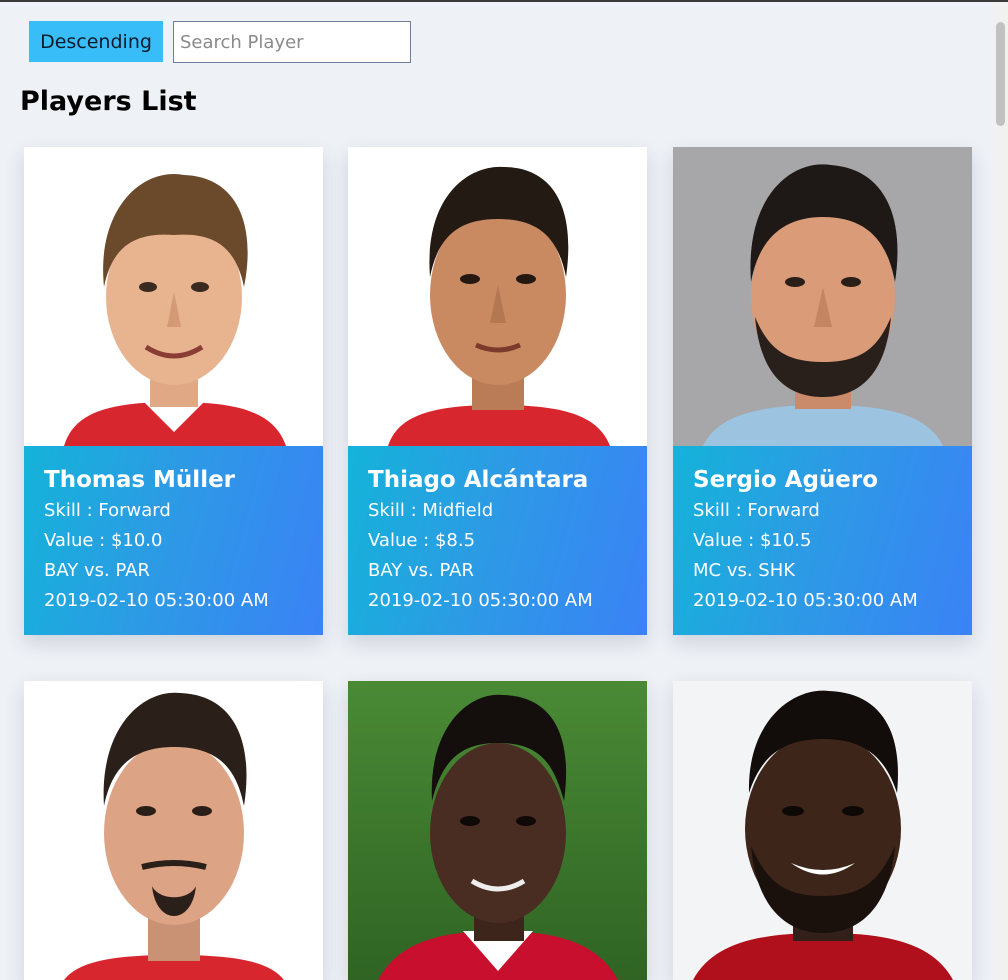 This screenshot has height=980, width=1008. What do you see at coordinates (744, 570) in the screenshot?
I see `player-match: MC vs. SHK` at bounding box center [744, 570].